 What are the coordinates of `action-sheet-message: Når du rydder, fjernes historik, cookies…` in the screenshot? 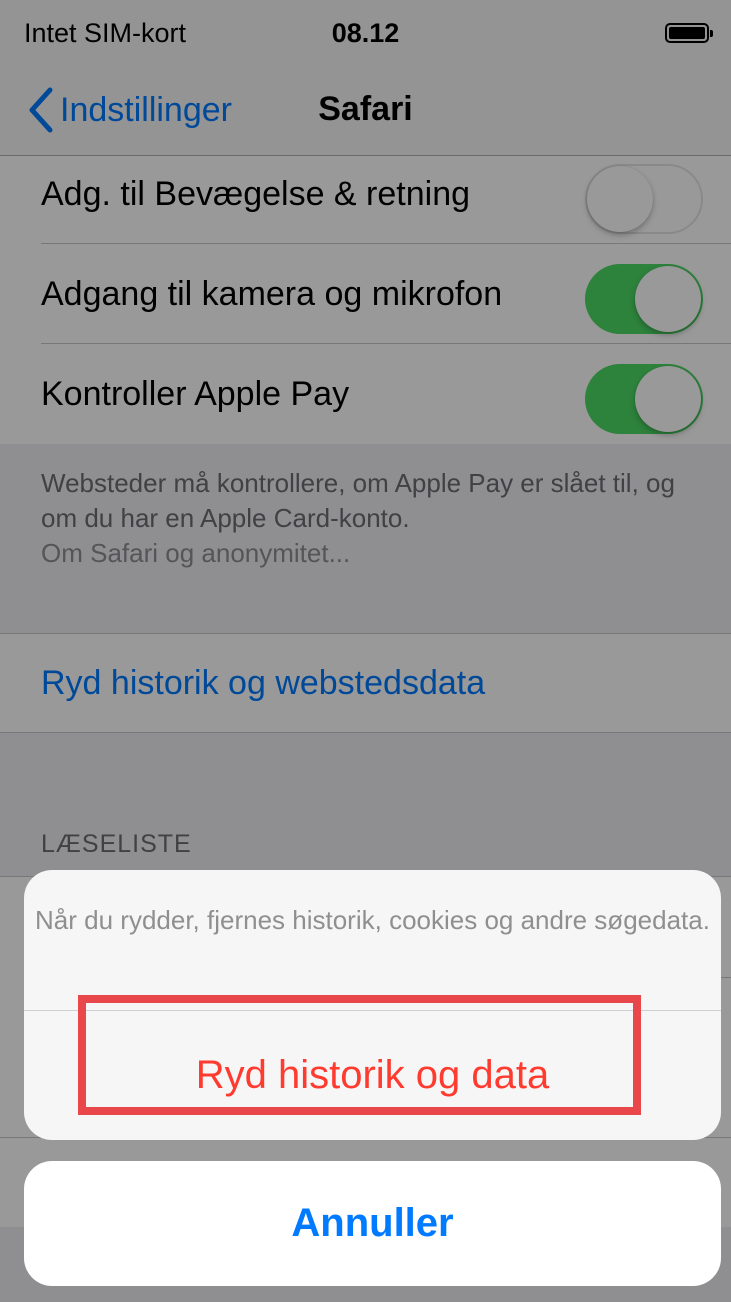 It's located at (372, 920).